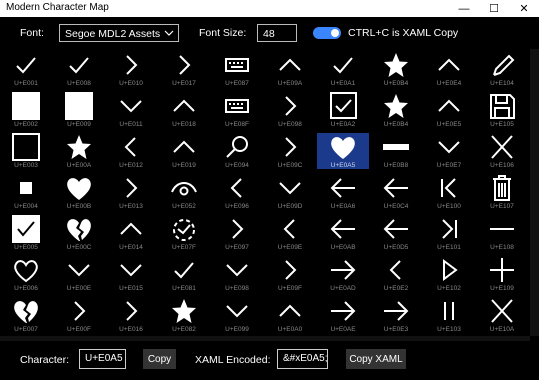  Describe the element at coordinates (396, 274) in the screenshot. I see `glyph-cell: U+E0E2` at that location.